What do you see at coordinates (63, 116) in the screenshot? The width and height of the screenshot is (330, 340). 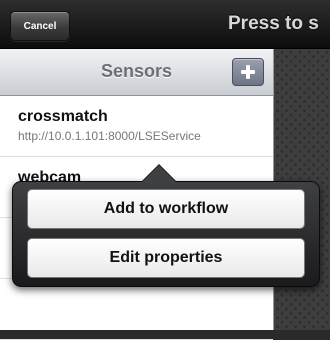 I see `sensor-name: crossmatch` at bounding box center [63, 116].